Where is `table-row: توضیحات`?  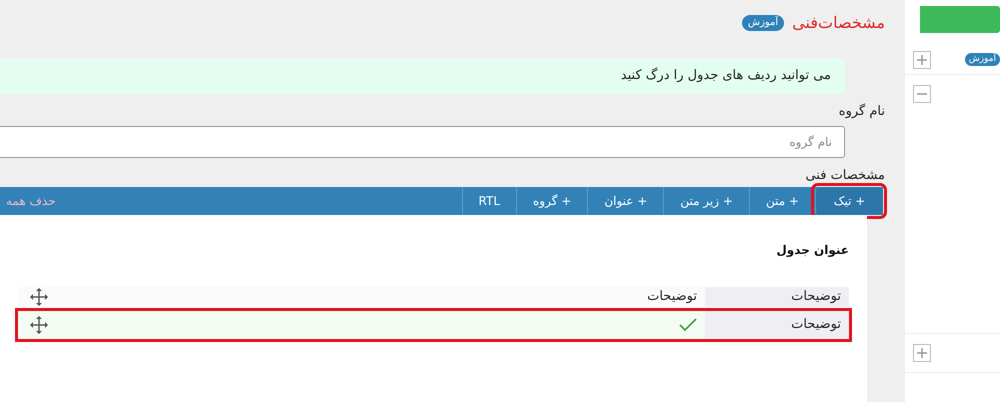 table-row: توضیحات is located at coordinates (433, 325).